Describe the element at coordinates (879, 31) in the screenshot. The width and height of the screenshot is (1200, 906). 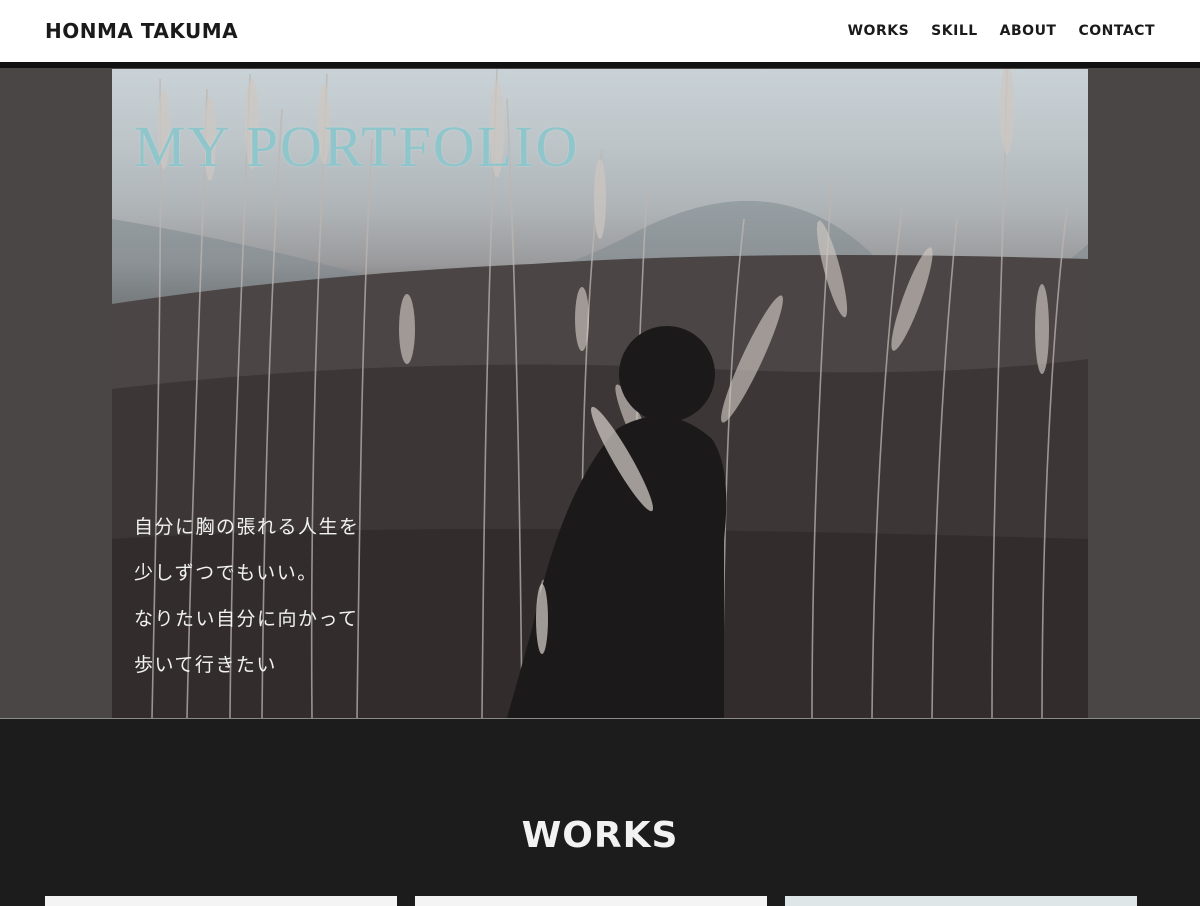
I see `nav-works: WORKS` at that location.